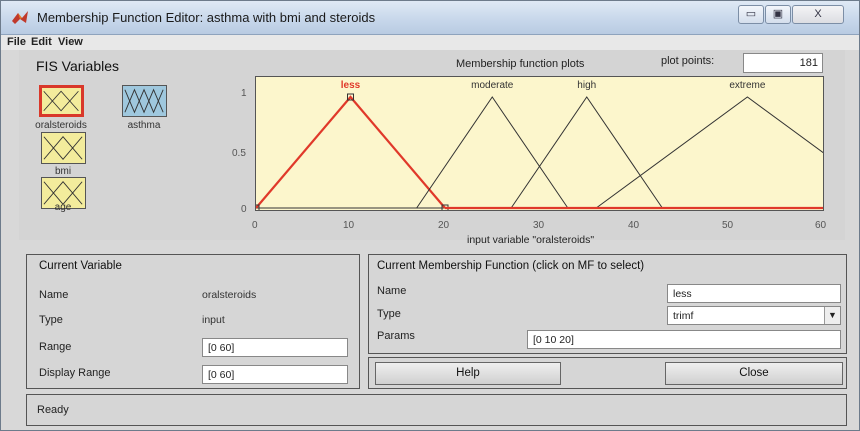 The image size is (860, 431). Describe the element at coordinates (63, 207) in the screenshot. I see `variable-label-age: age` at that location.